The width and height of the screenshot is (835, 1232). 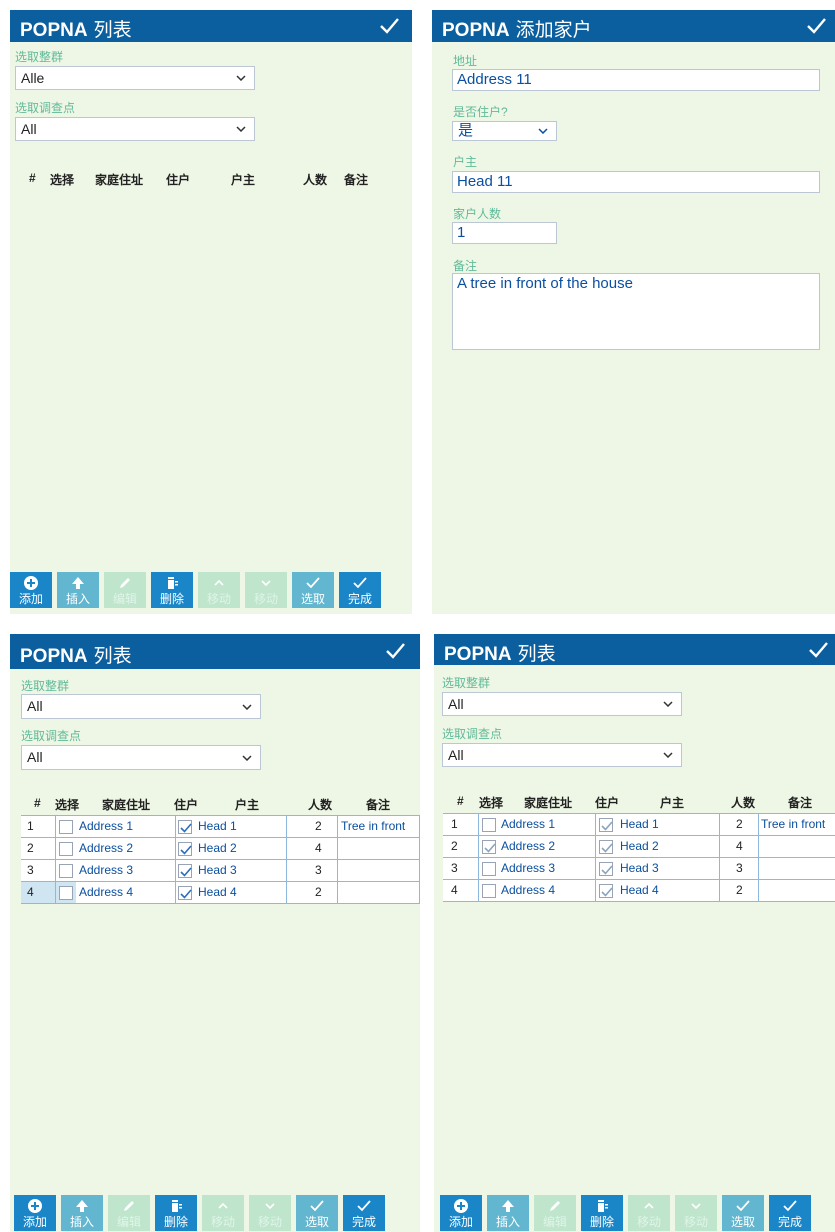 What do you see at coordinates (800, 803) in the screenshot?
I see `col-note: 备注` at bounding box center [800, 803].